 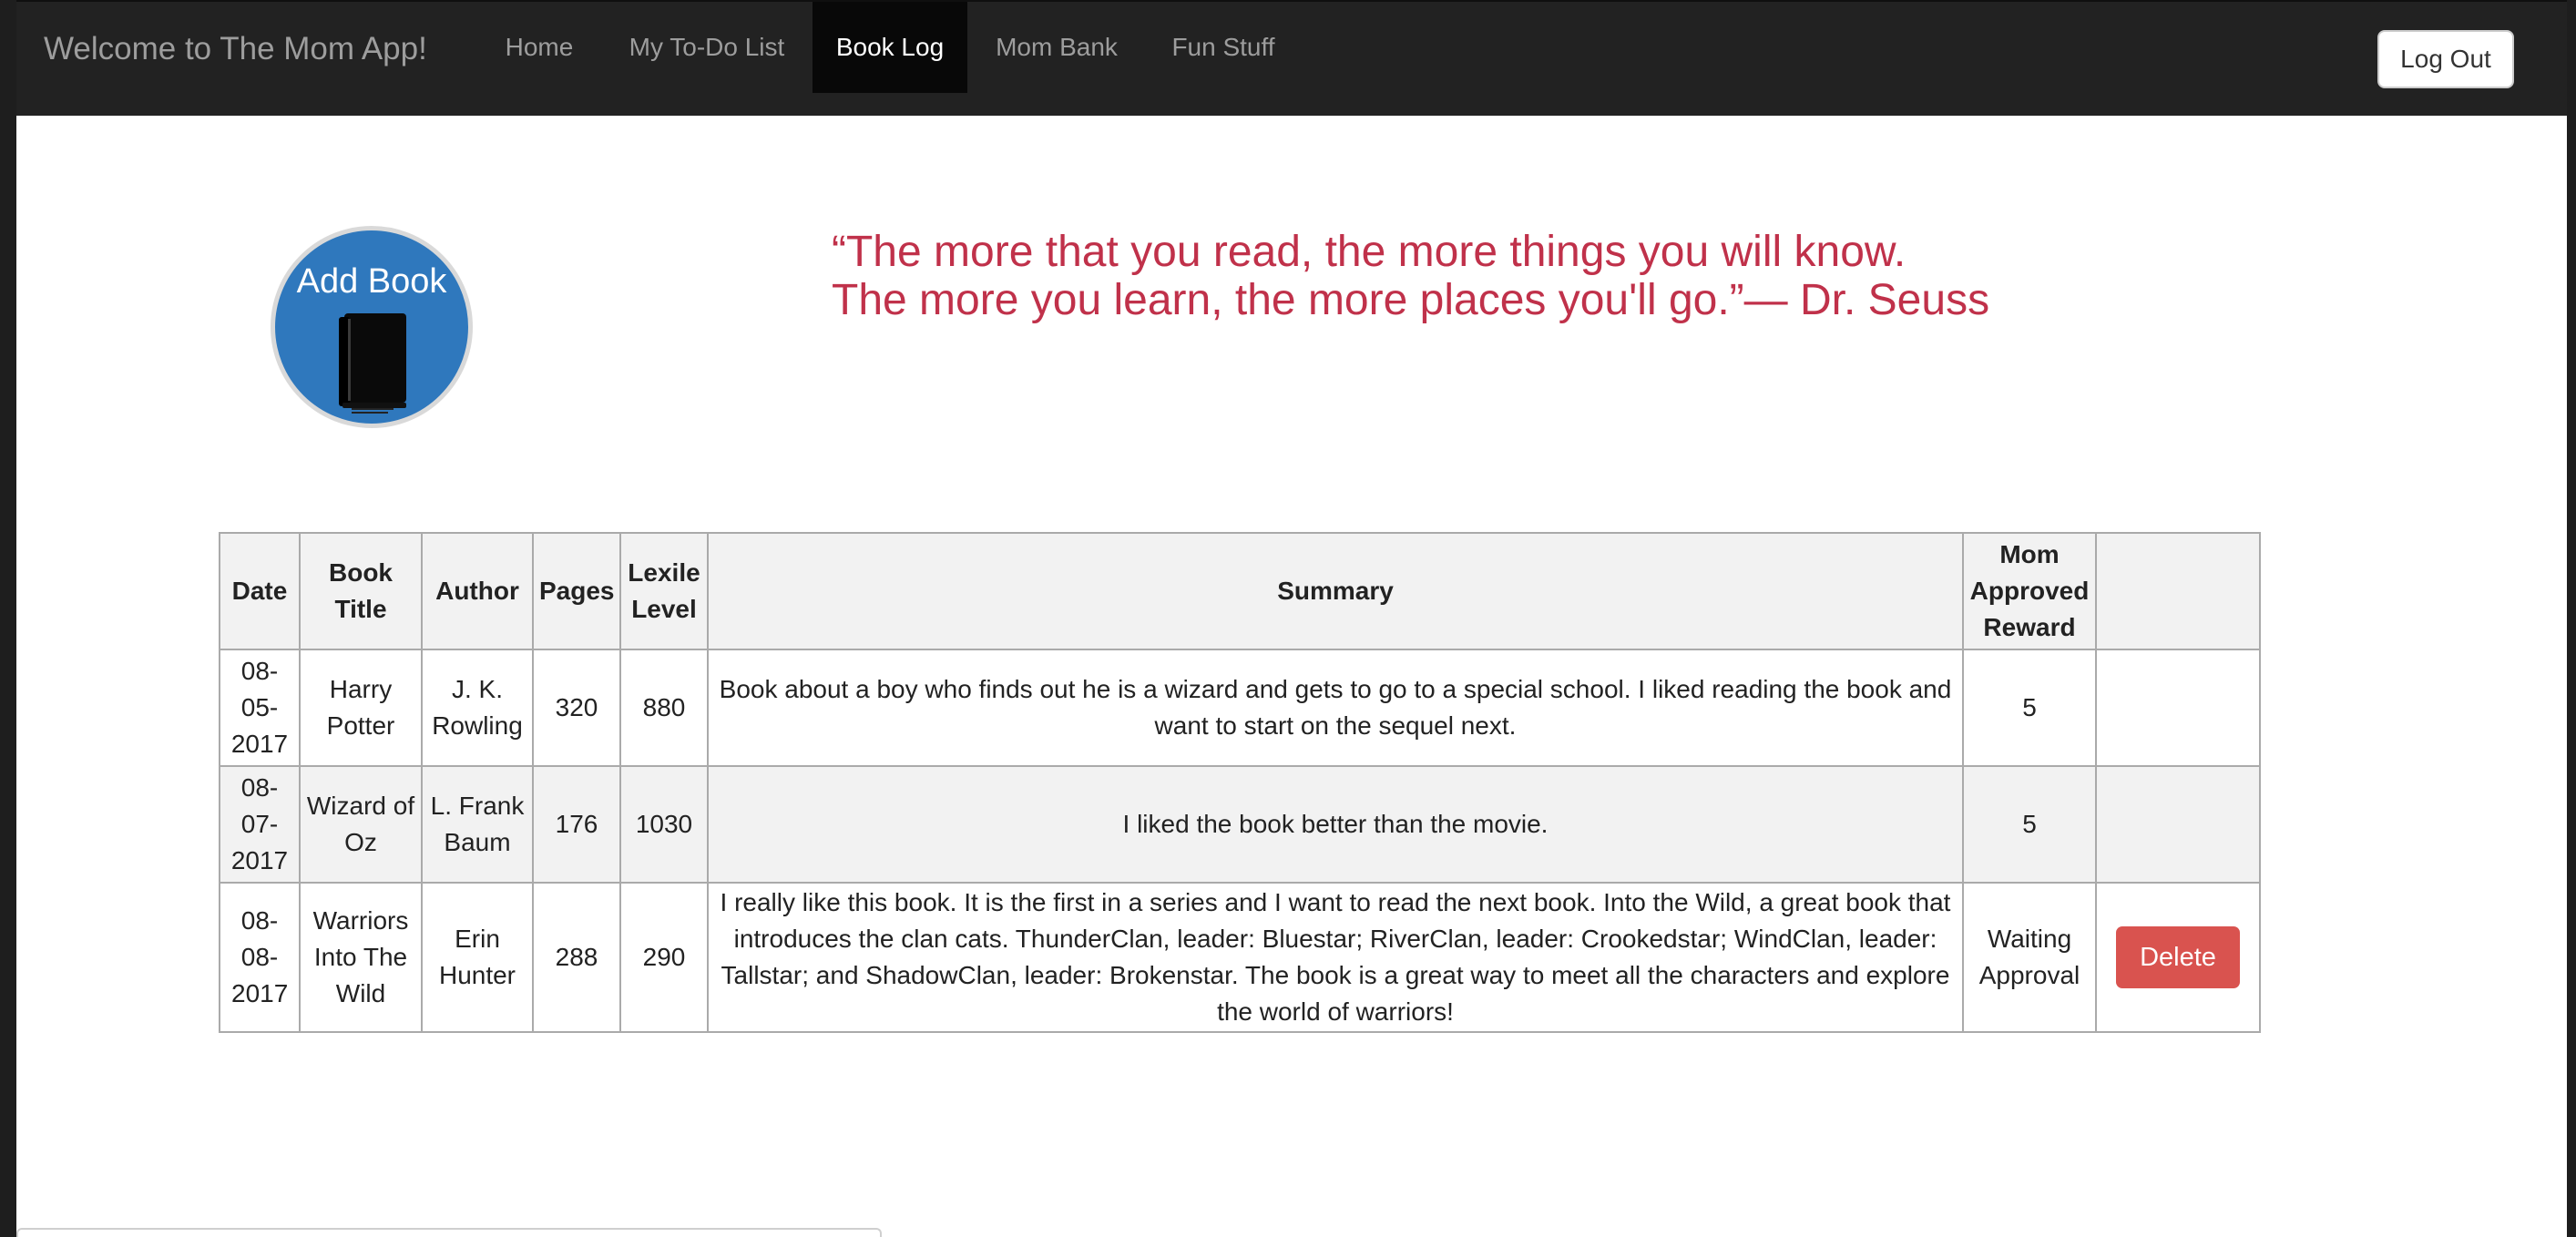 I want to click on cell-title: Warriors Into The Wild, so click(x=361, y=958).